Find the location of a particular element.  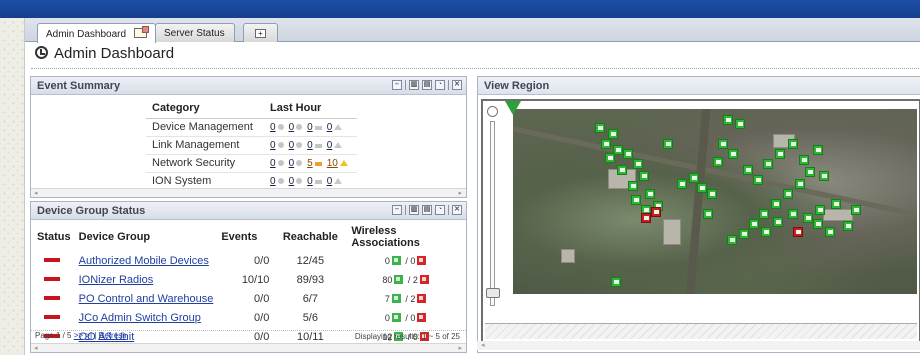

columns-icon: ▥ is located at coordinates (414, 85).